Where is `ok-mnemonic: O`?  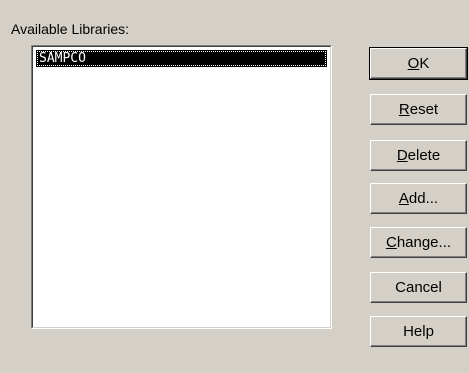
ok-mnemonic: O is located at coordinates (413, 63).